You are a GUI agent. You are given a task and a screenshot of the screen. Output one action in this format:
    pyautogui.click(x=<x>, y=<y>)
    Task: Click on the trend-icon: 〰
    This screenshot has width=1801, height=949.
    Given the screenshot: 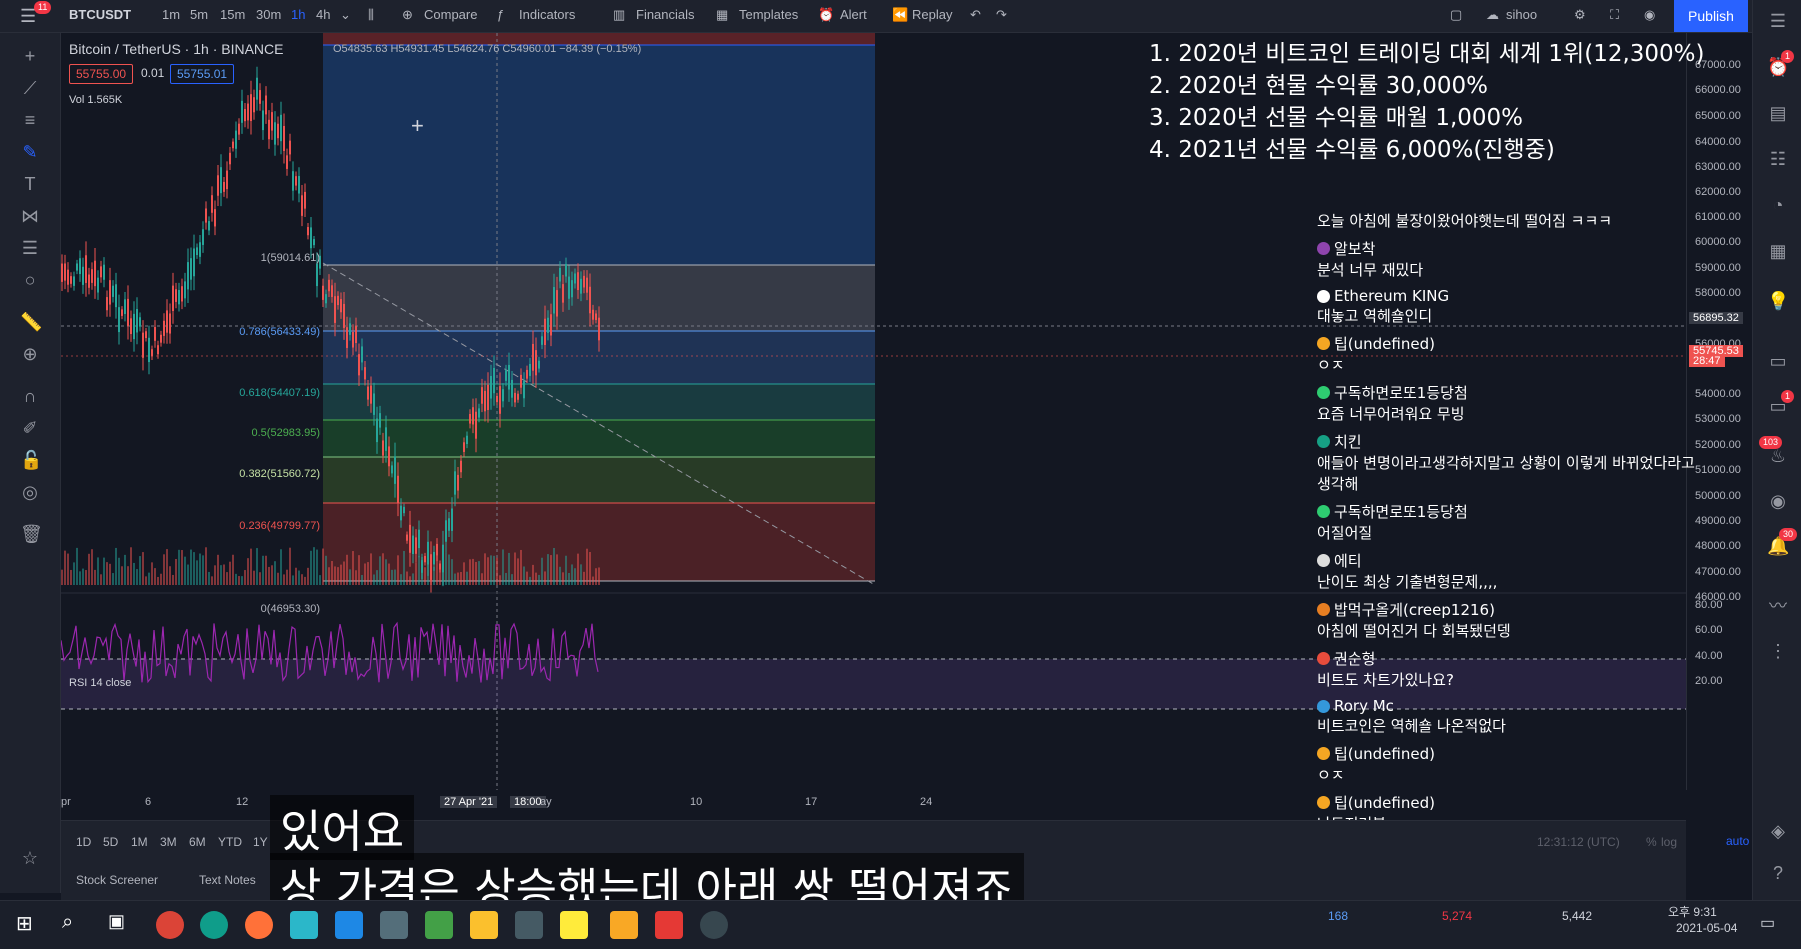 What is the action you would take?
    pyautogui.click(x=1778, y=606)
    